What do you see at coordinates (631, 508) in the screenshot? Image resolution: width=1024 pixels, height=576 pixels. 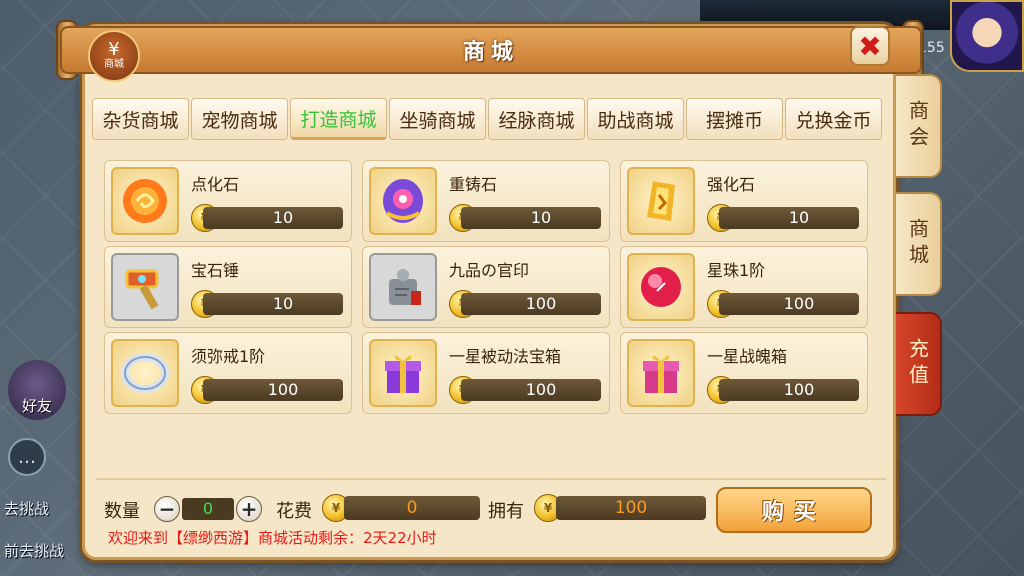 I see `owned-value: 100` at bounding box center [631, 508].